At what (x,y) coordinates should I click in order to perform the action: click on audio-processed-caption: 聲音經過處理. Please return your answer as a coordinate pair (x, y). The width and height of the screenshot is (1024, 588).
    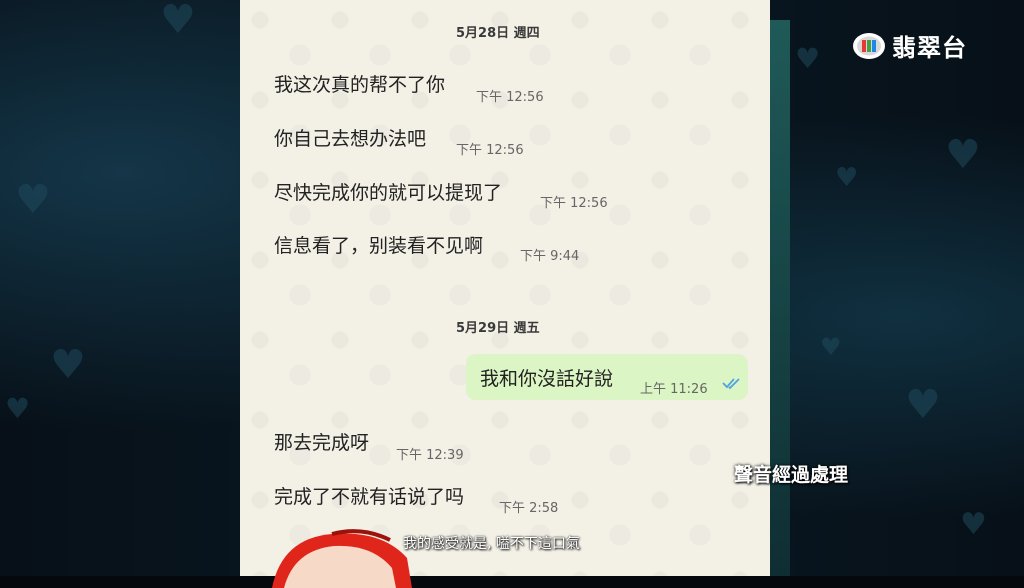
    Looking at the image, I should click on (791, 475).